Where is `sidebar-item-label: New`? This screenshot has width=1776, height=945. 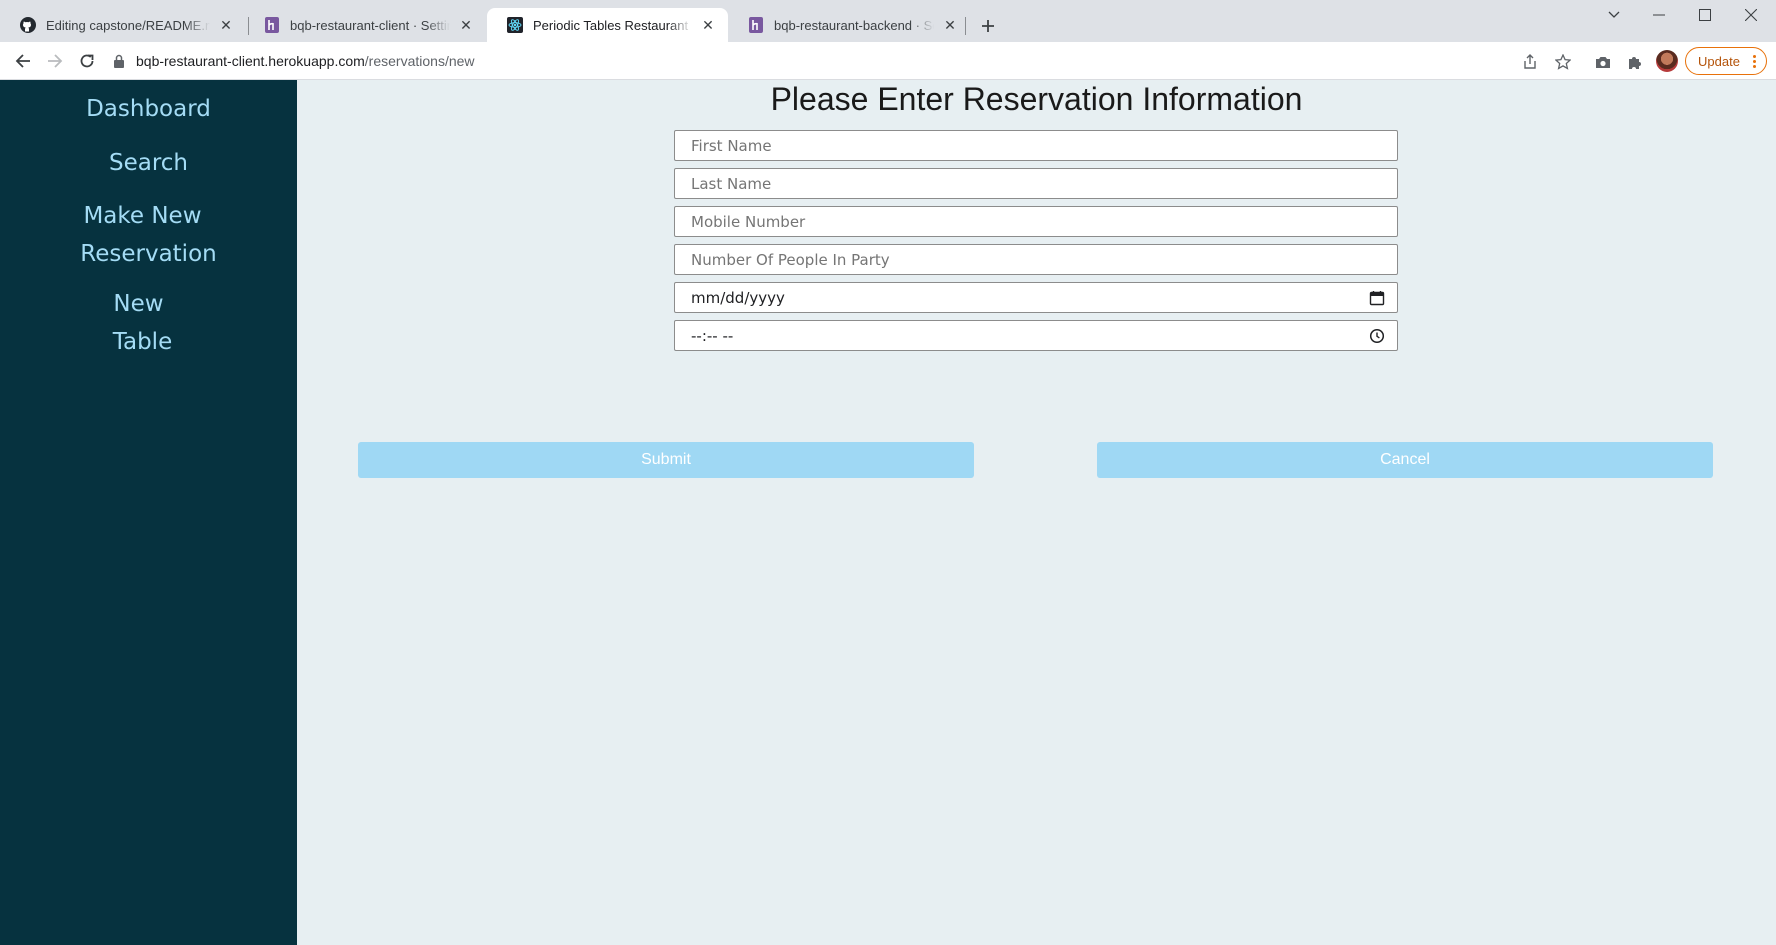
sidebar-item-label: New is located at coordinates (138, 304).